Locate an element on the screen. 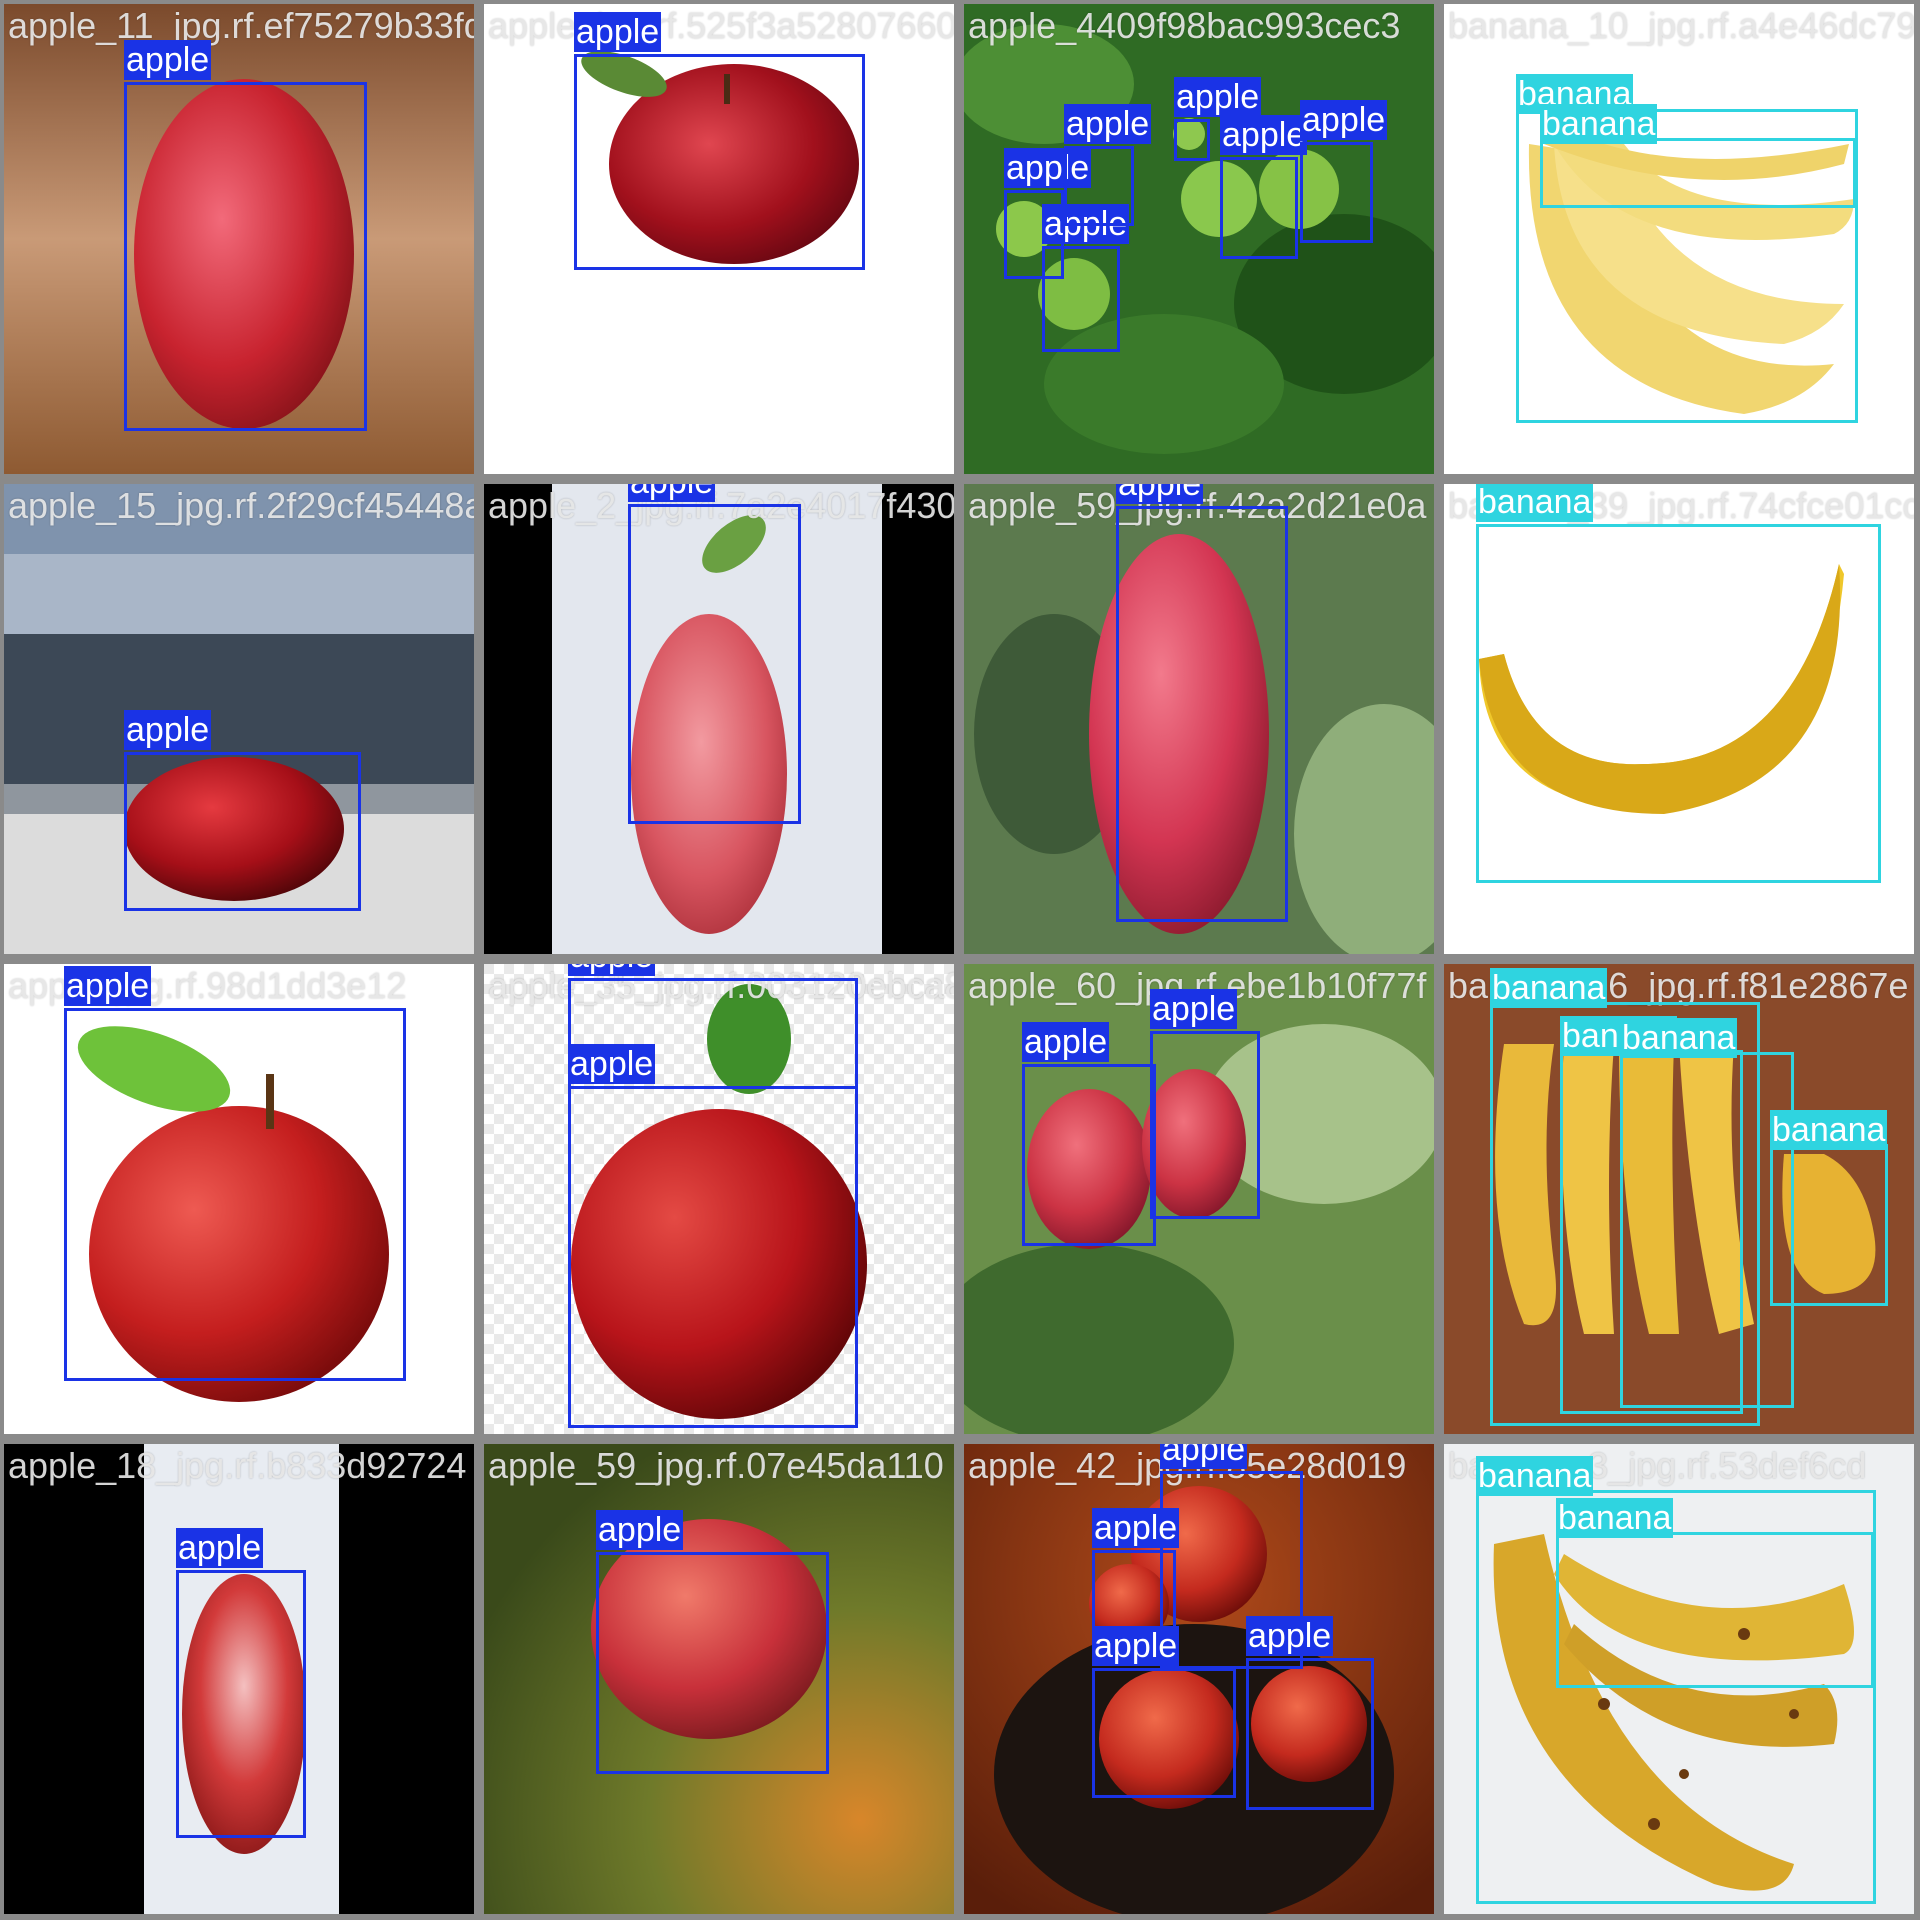 The width and height of the screenshot is (1920, 1920). tile-7: apple_59_jpg.rf.42a2d21e0a apple is located at coordinates (1199, 719).